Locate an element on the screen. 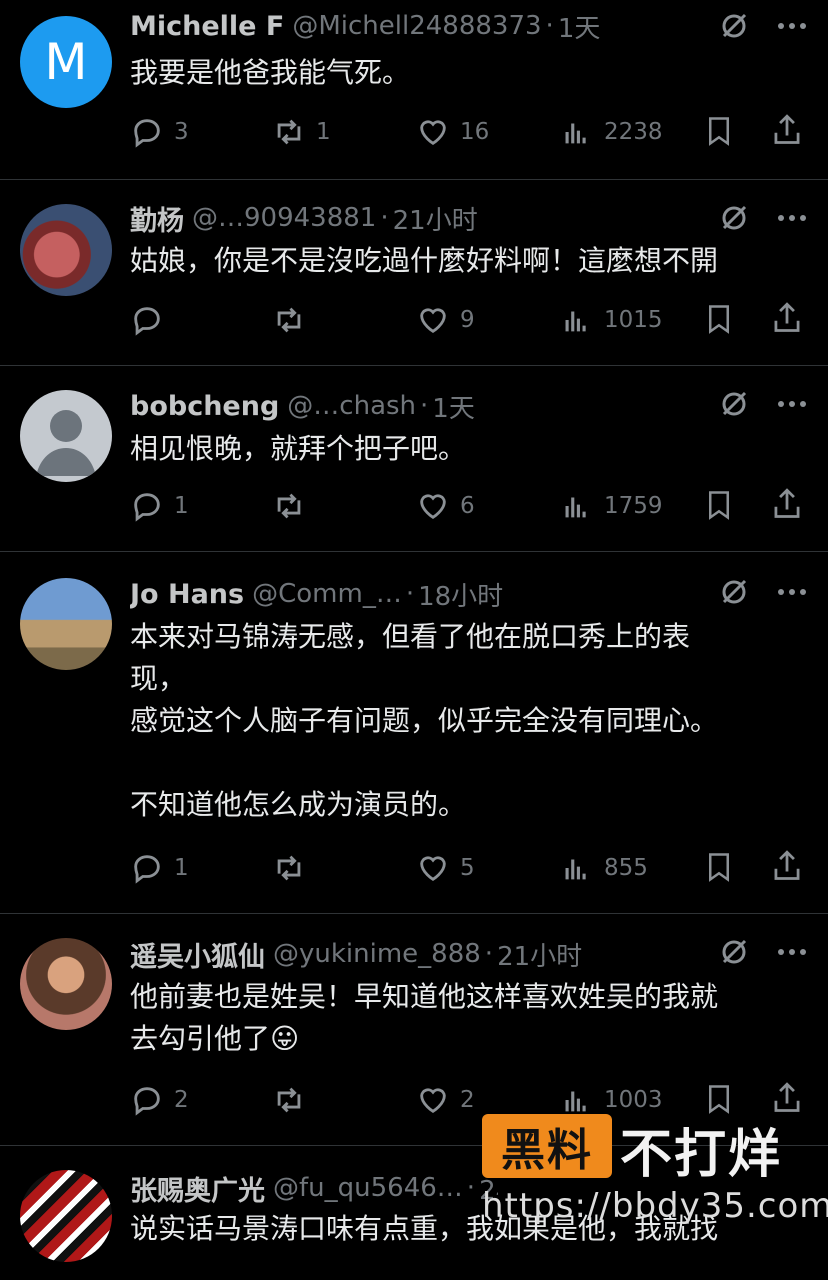 This screenshot has width=828, height=1280. like-count: 2 is located at coordinates (467, 1100).